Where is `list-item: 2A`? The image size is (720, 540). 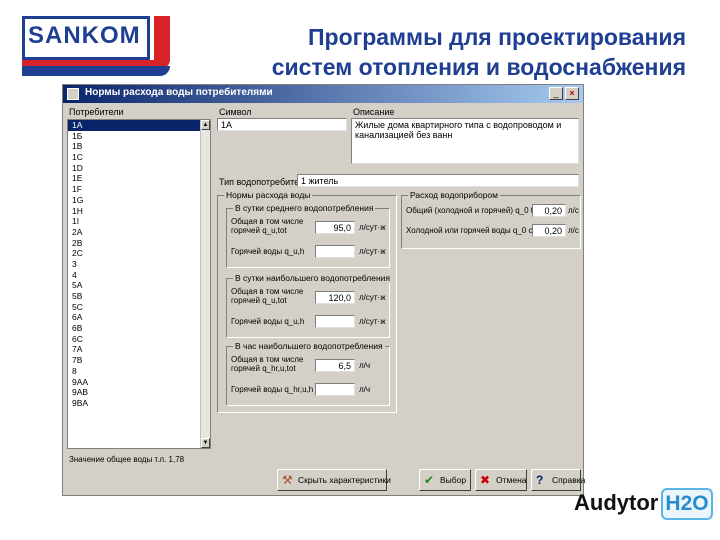
list-item: 2A is located at coordinates (139, 232).